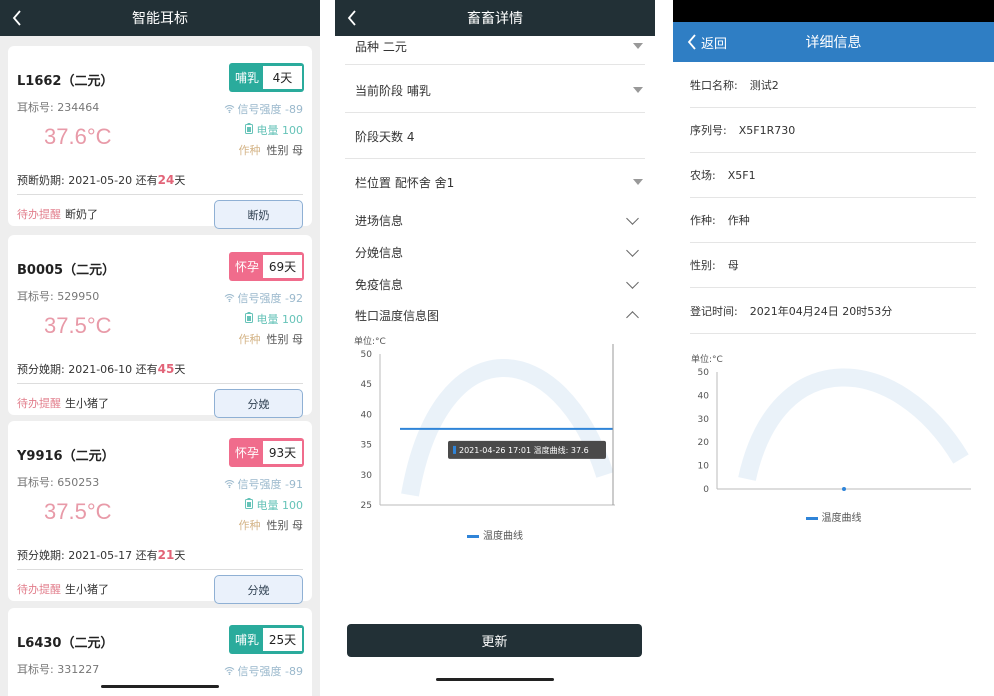 The height and width of the screenshot is (696, 994). Describe the element at coordinates (266, 452) in the screenshot. I see `status-badge: 怀孕 93天` at that location.